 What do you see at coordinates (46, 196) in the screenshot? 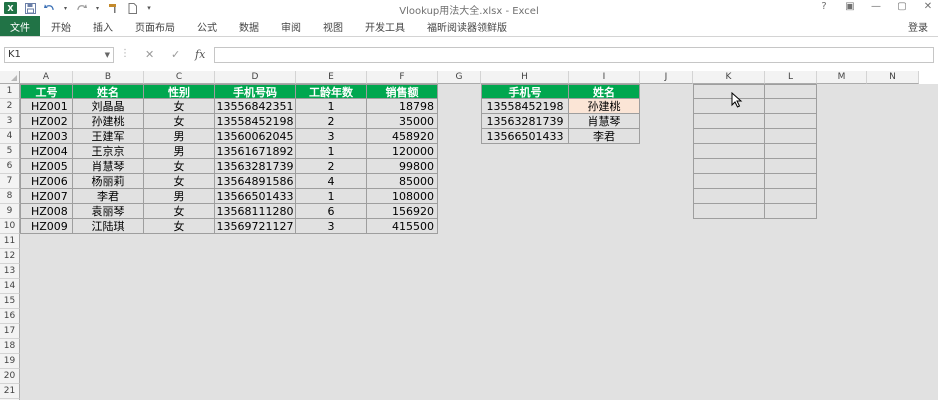
I see `table-cell: HZ007` at bounding box center [46, 196].